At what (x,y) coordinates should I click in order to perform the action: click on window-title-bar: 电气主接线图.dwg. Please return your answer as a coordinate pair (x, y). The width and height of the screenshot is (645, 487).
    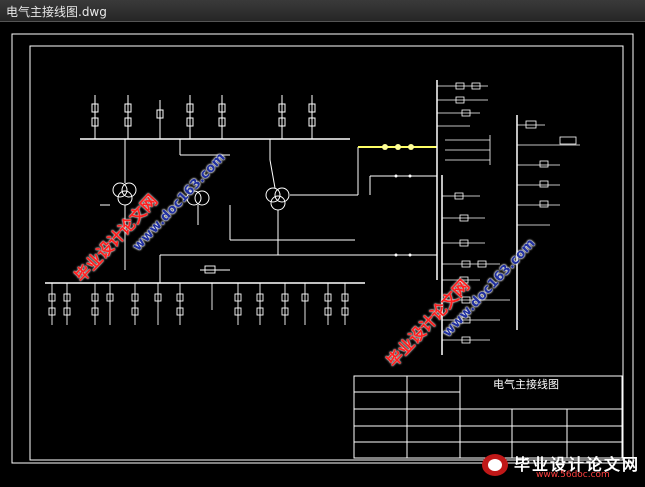
    Looking at the image, I should click on (322, 11).